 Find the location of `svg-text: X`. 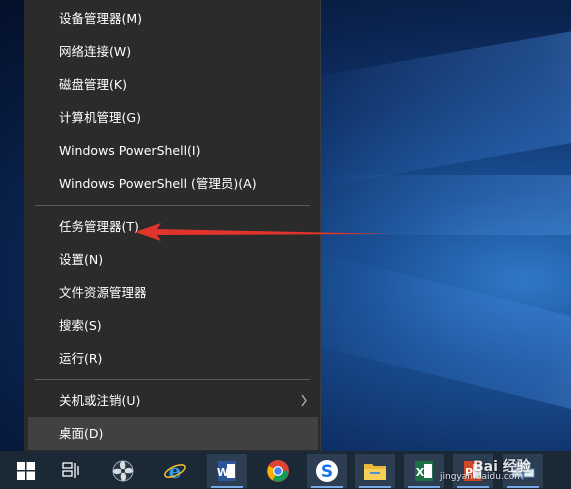

svg-text: X is located at coordinates (420, 472).